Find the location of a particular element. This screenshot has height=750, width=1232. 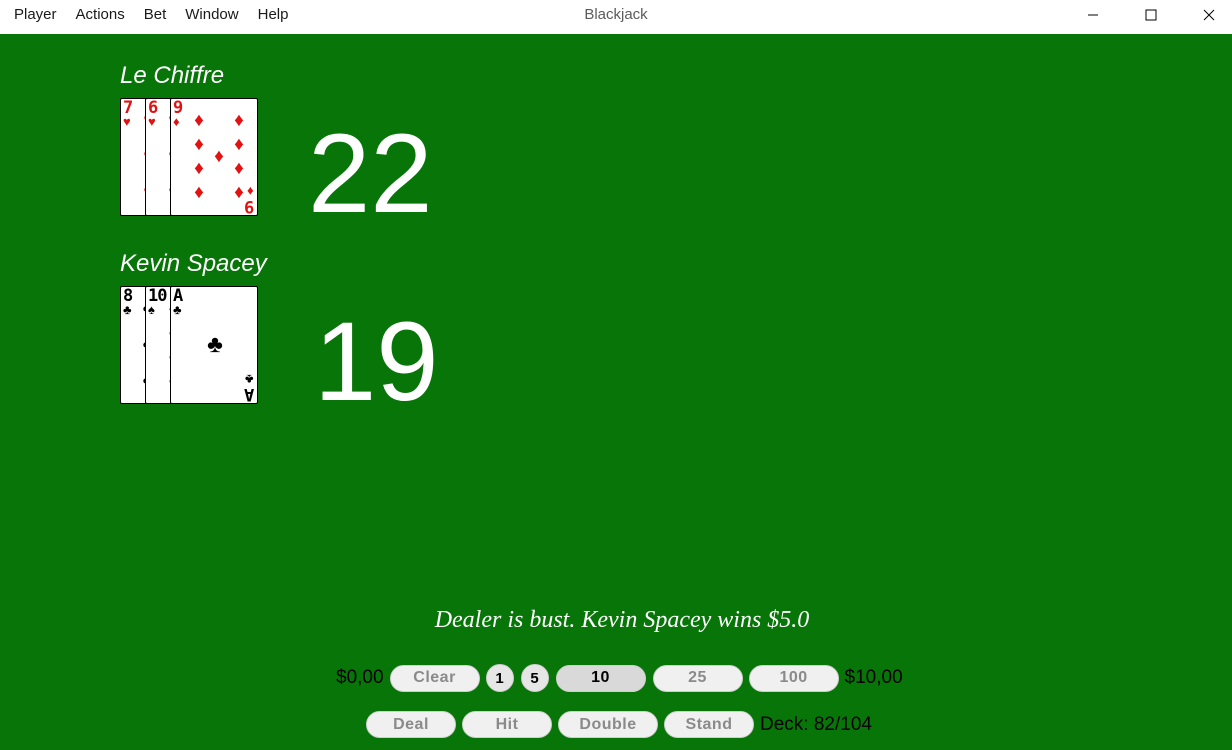

close-button is located at coordinates (1209, 15).